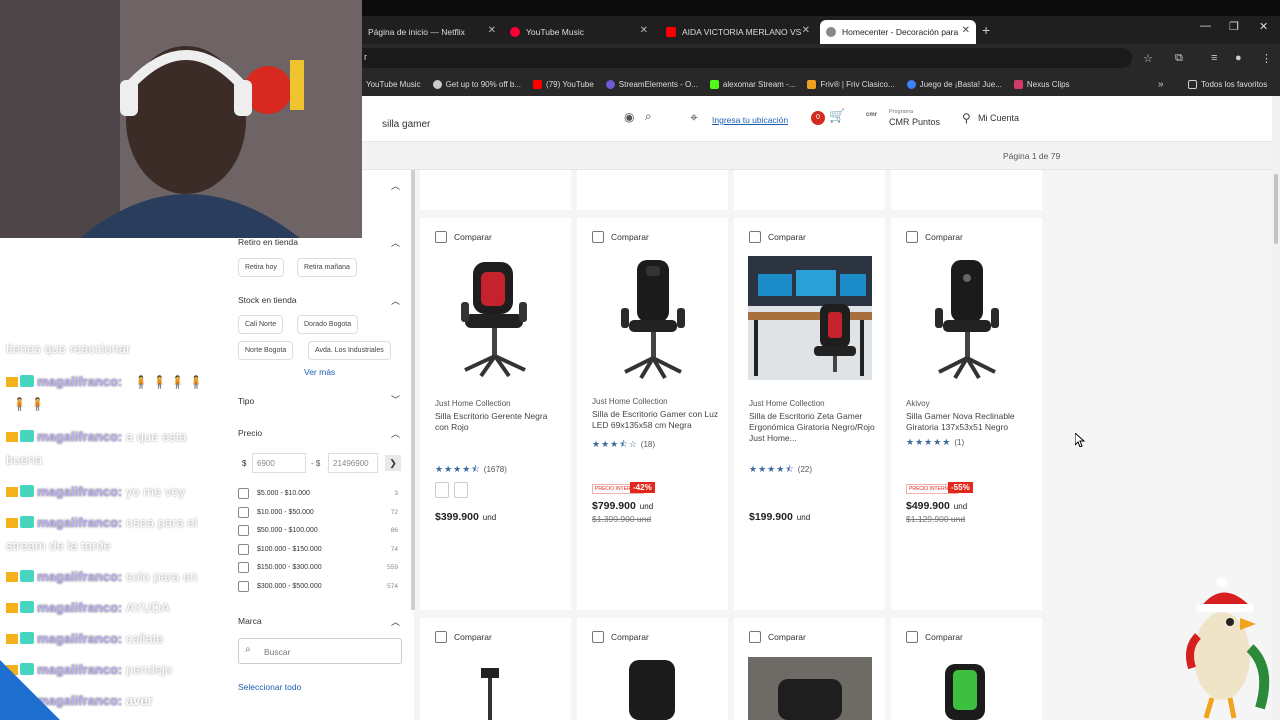 This screenshot has width=1280, height=720. Describe the element at coordinates (1227, 84) in the screenshot. I see `all-favorites: Todos los favoritos` at that location.